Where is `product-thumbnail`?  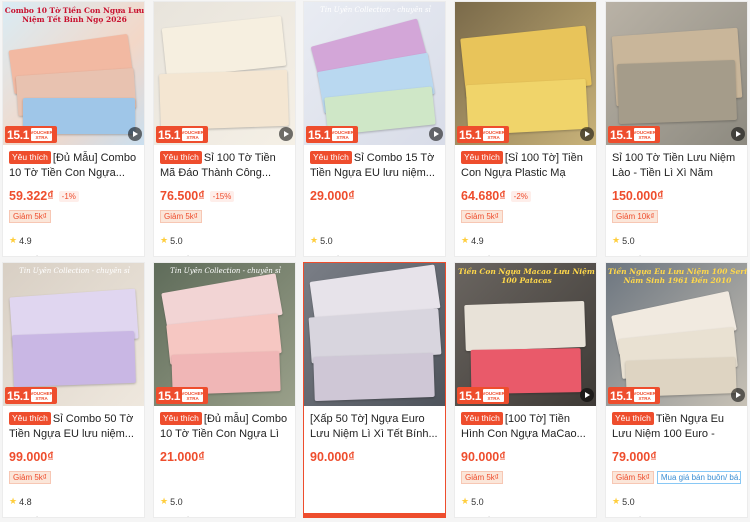
product-thumbnail is located at coordinates (374, 334).